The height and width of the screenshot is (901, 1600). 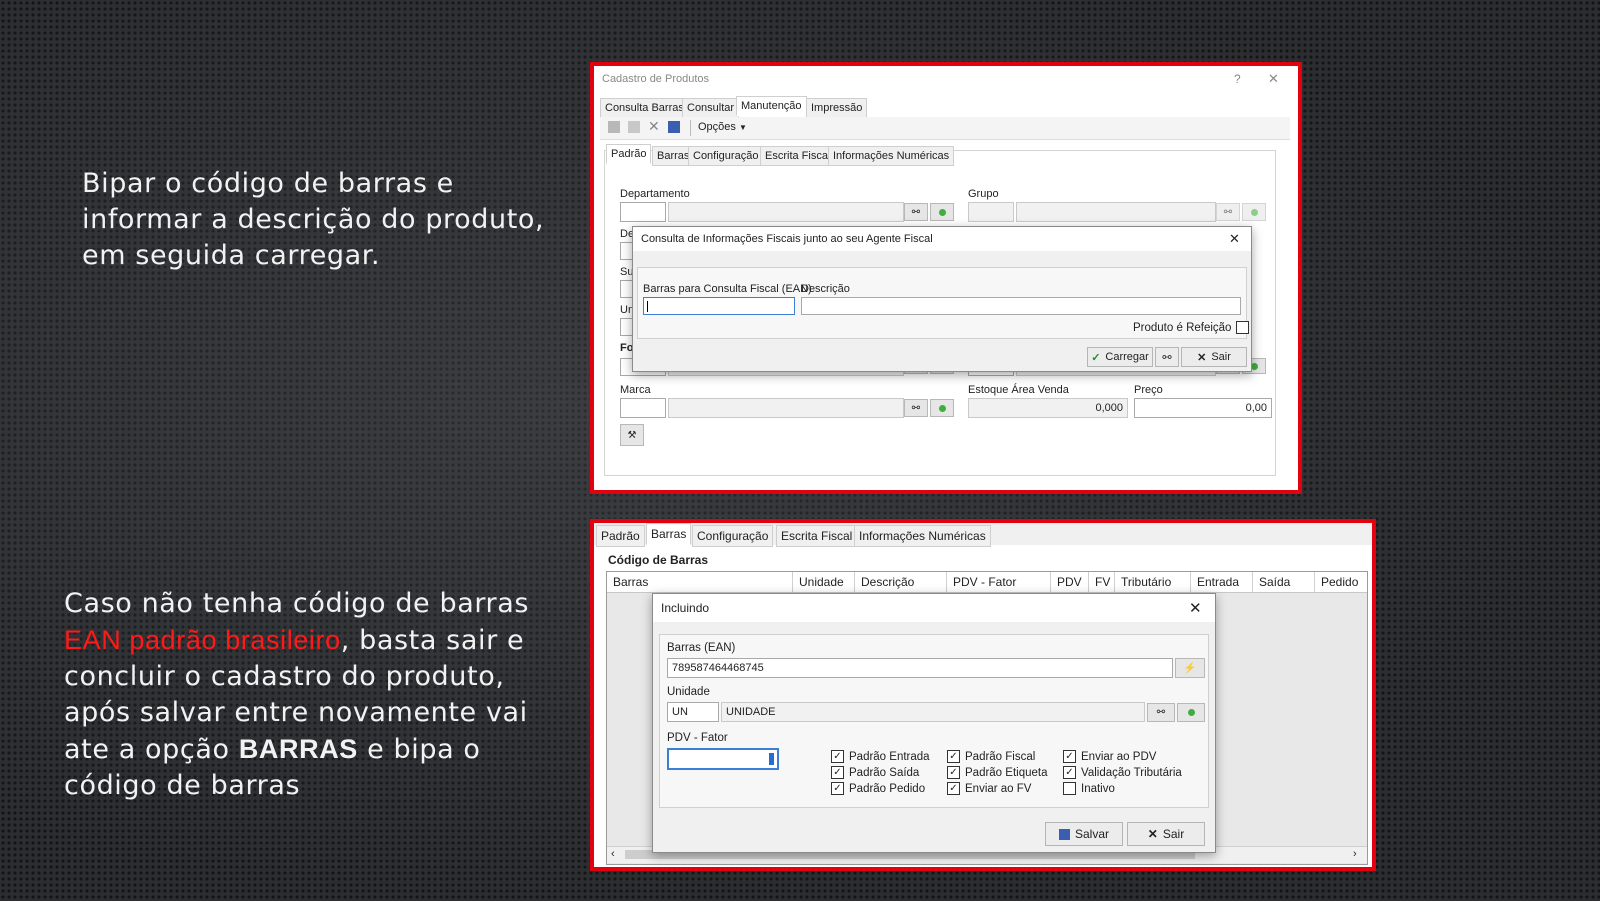 What do you see at coordinates (726, 156) in the screenshot?
I see `subtab-configuracao: Configuração` at bounding box center [726, 156].